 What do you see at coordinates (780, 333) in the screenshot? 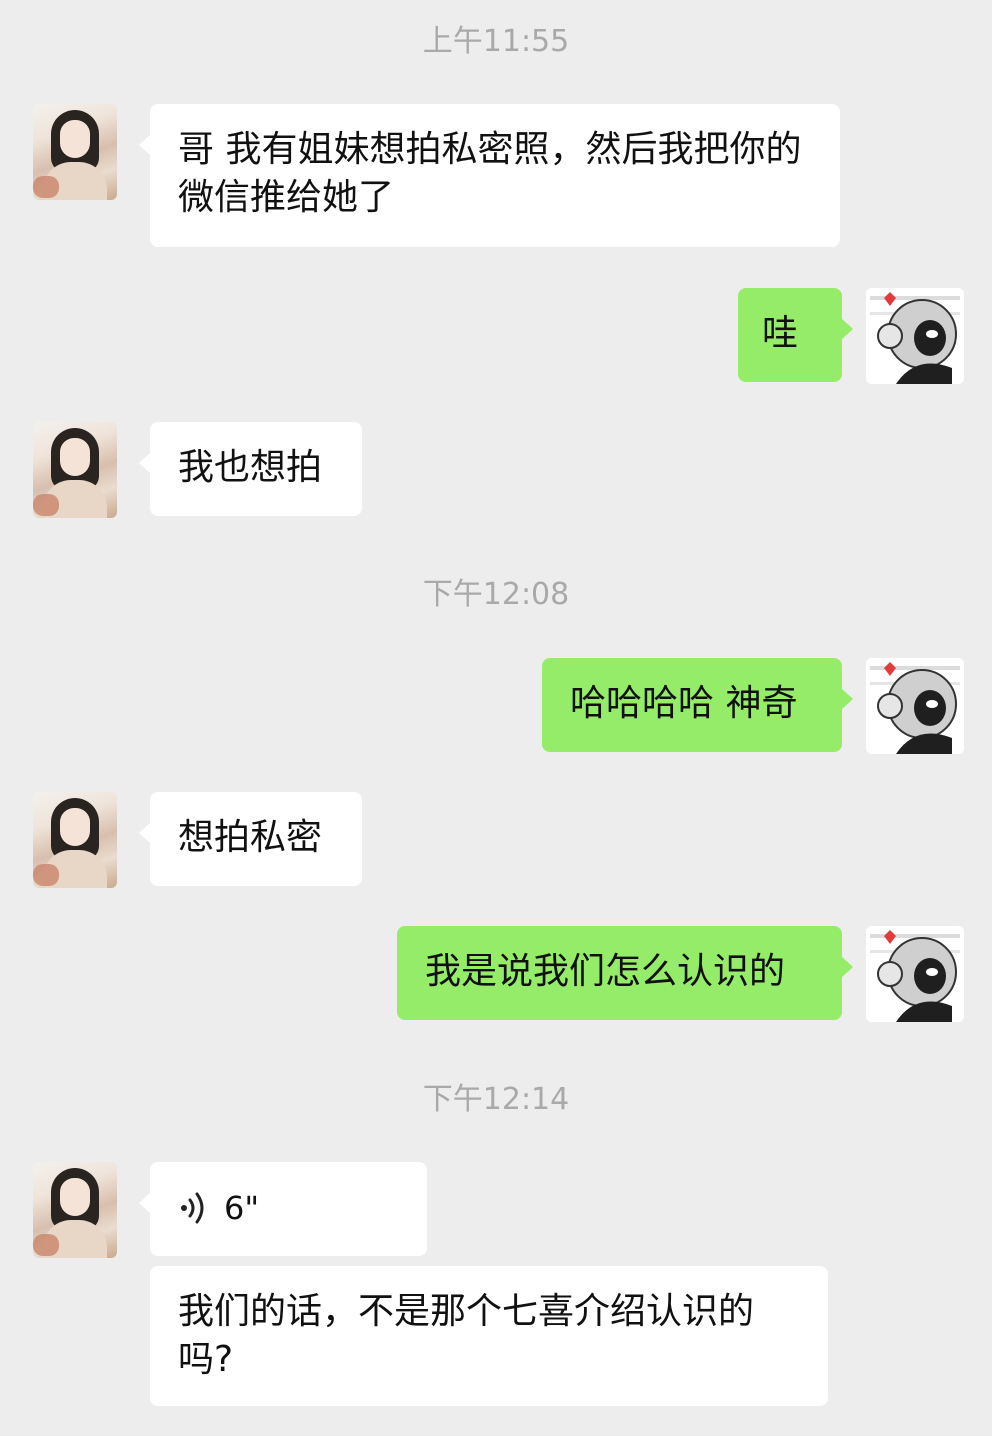
I see `message-text: 哇` at bounding box center [780, 333].